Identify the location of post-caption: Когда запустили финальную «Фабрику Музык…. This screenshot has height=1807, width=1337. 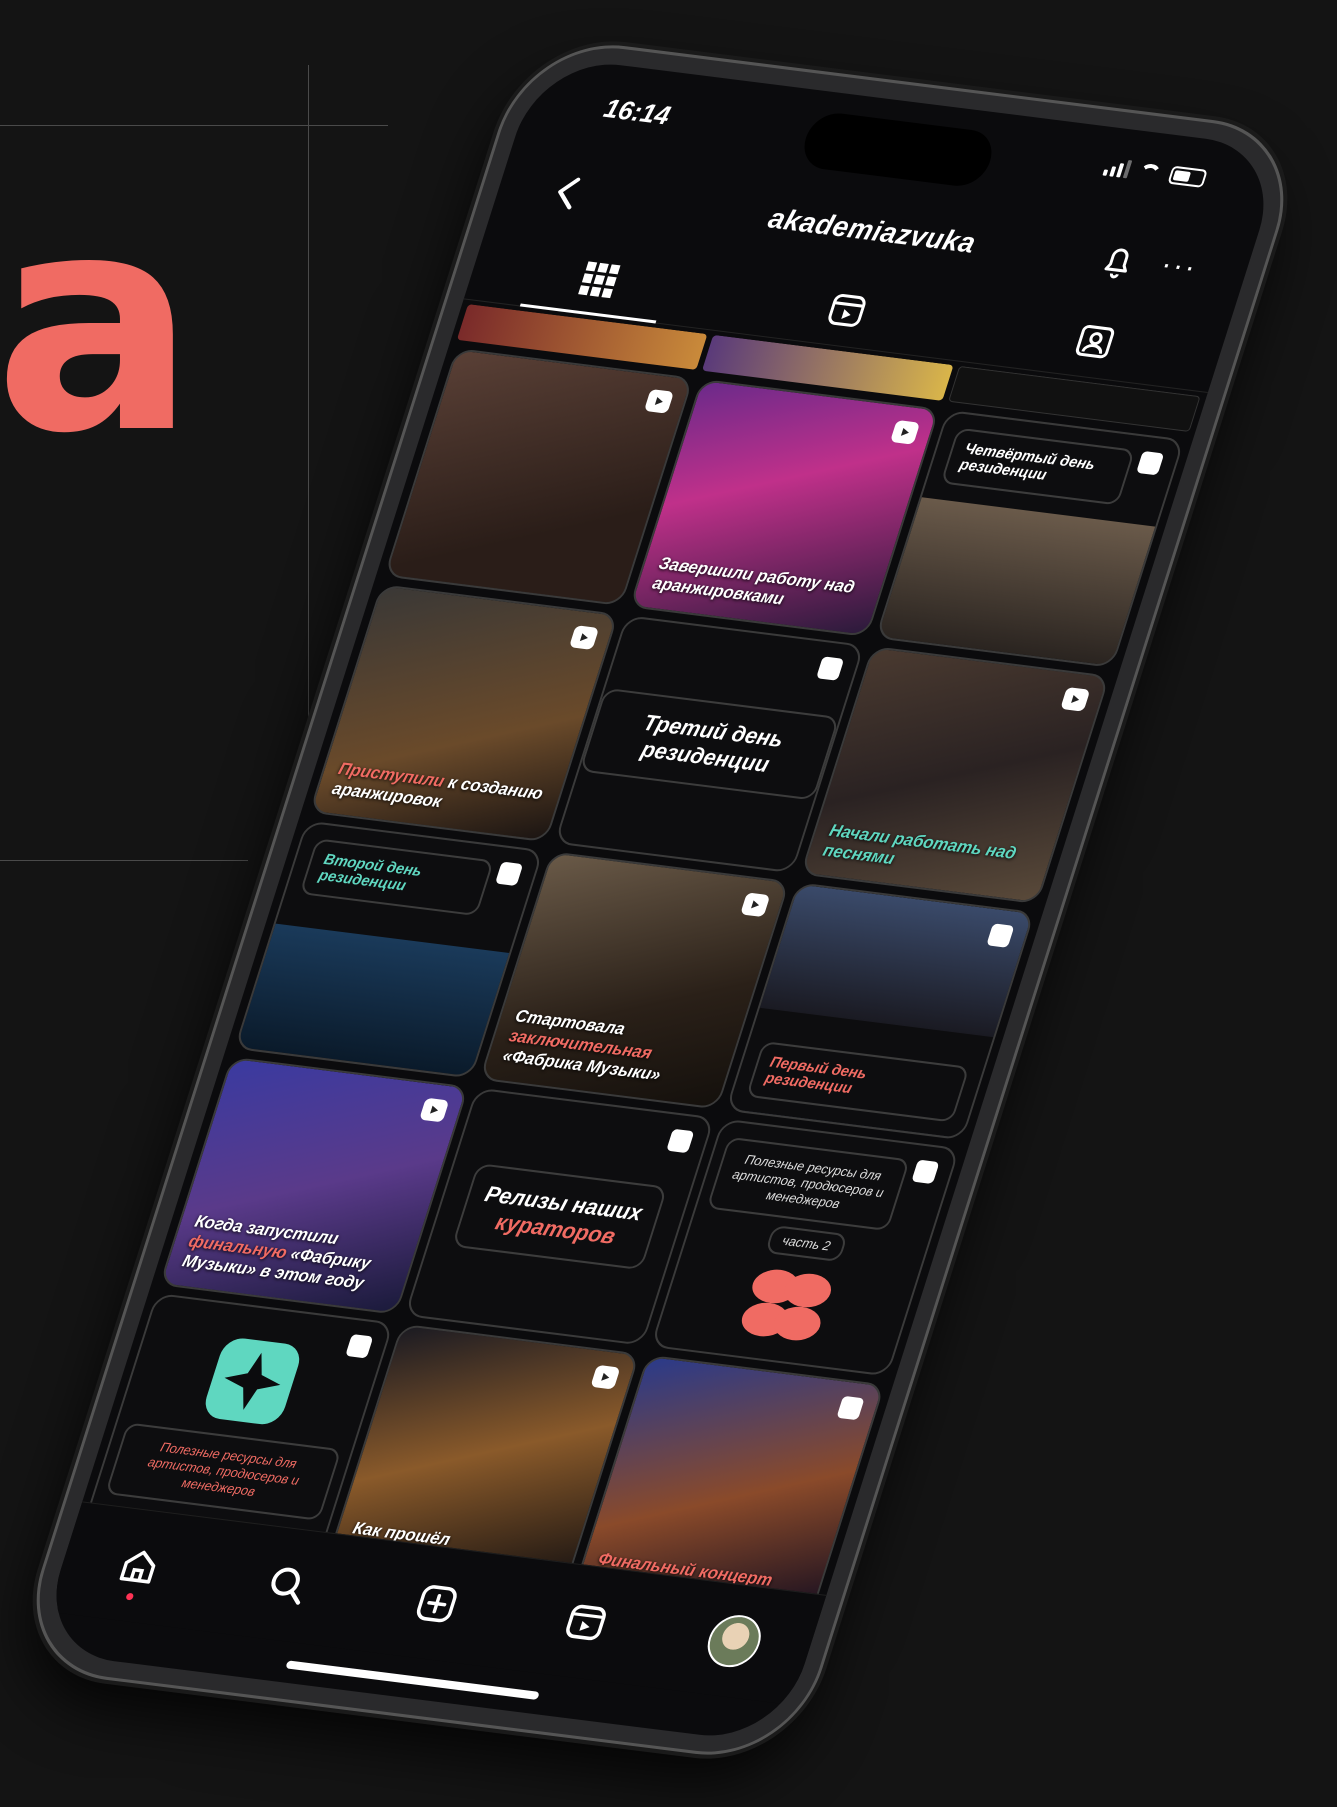
(276, 1252).